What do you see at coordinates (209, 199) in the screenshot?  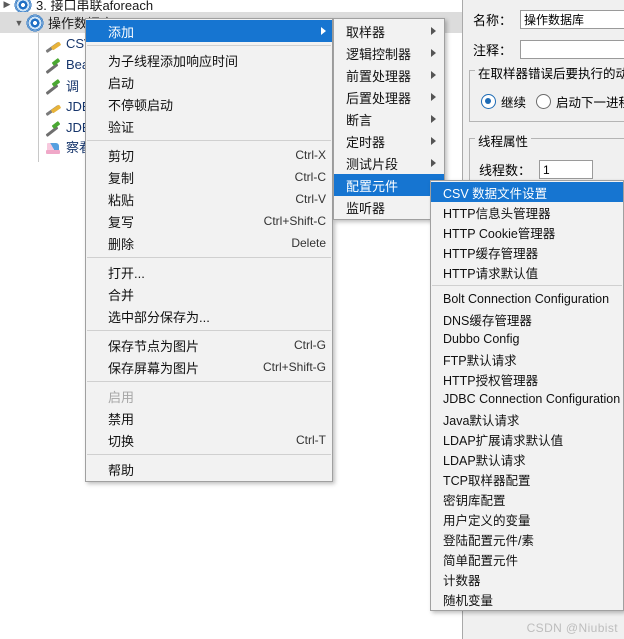 I see `menu-main-item: 粘贴 Ctrl-V` at bounding box center [209, 199].